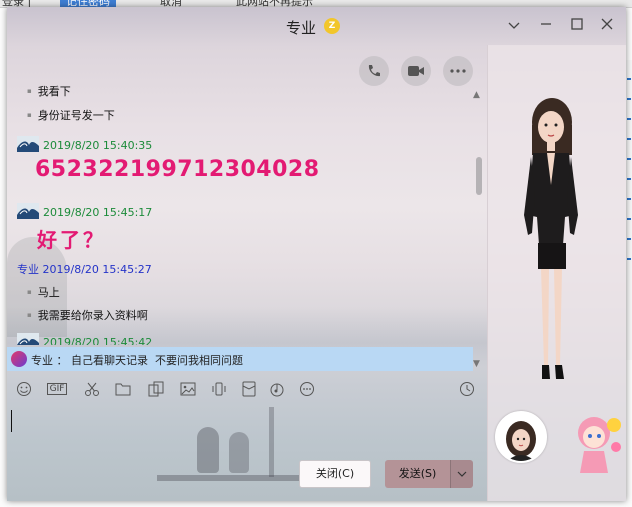  Describe the element at coordinates (19, 359) in the screenshot. I see `notice-avatar-icon` at that location.